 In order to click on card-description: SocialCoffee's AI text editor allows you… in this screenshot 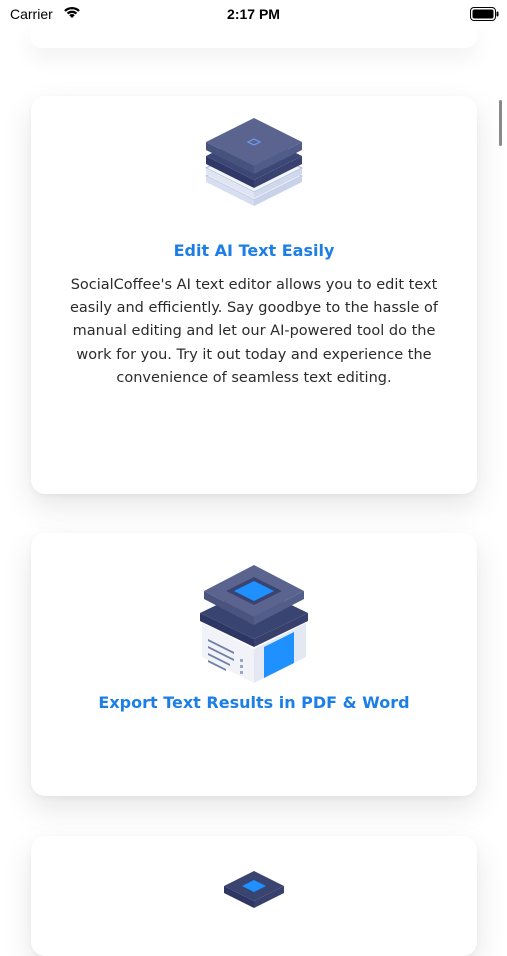, I will do `click(254, 331)`.